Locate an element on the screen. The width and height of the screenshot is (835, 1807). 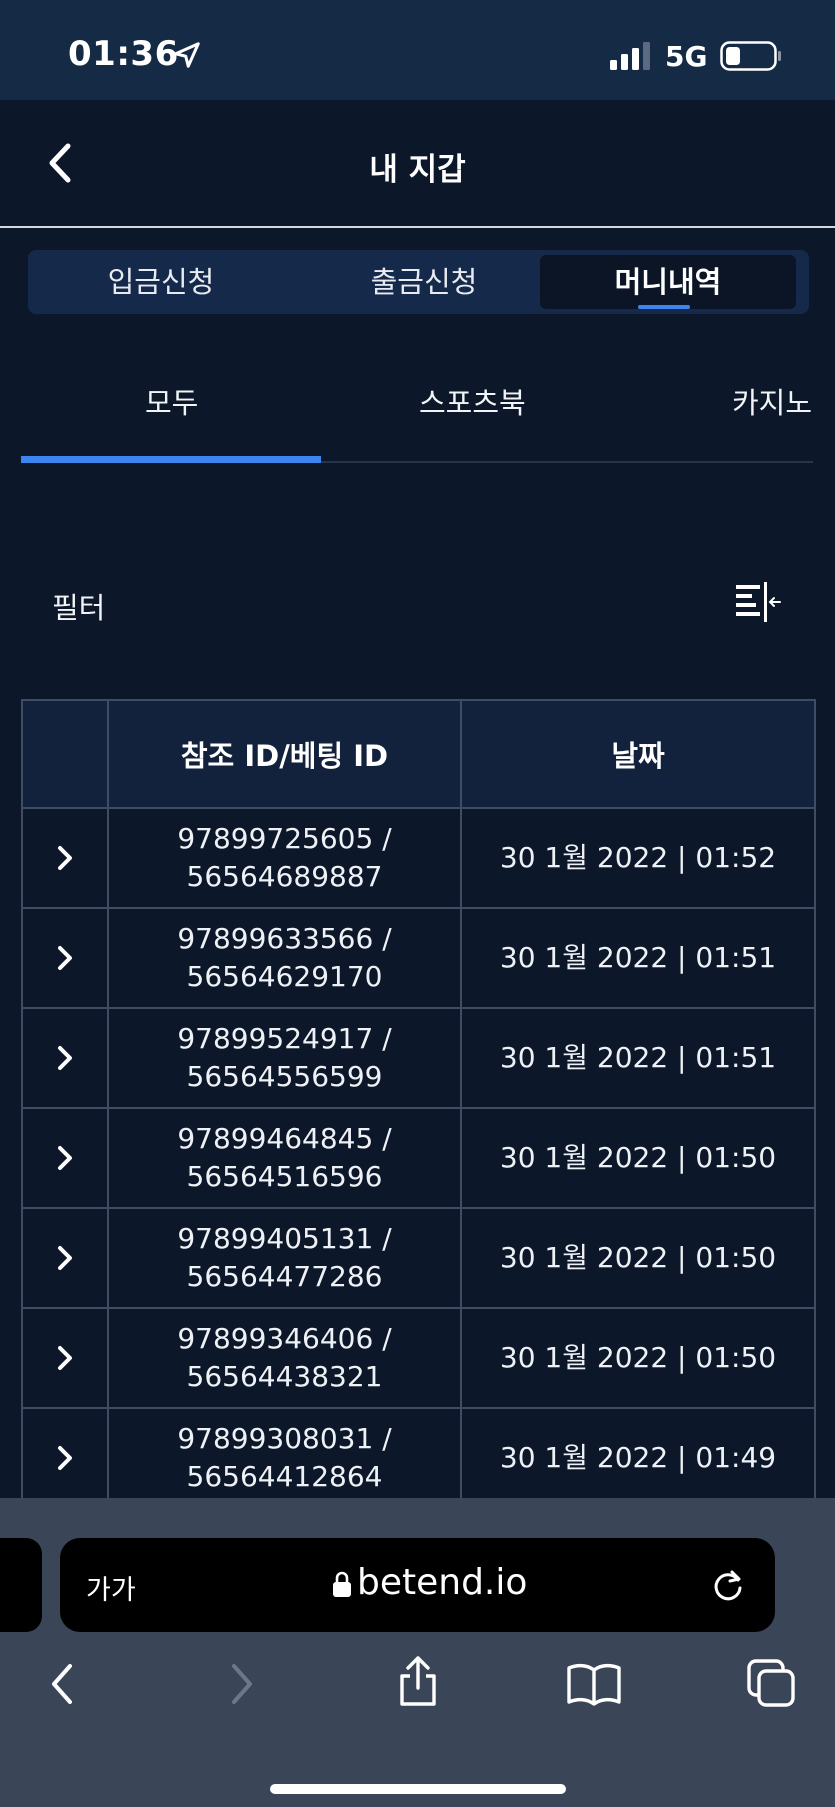
network-type: 5G is located at coordinates (686, 56).